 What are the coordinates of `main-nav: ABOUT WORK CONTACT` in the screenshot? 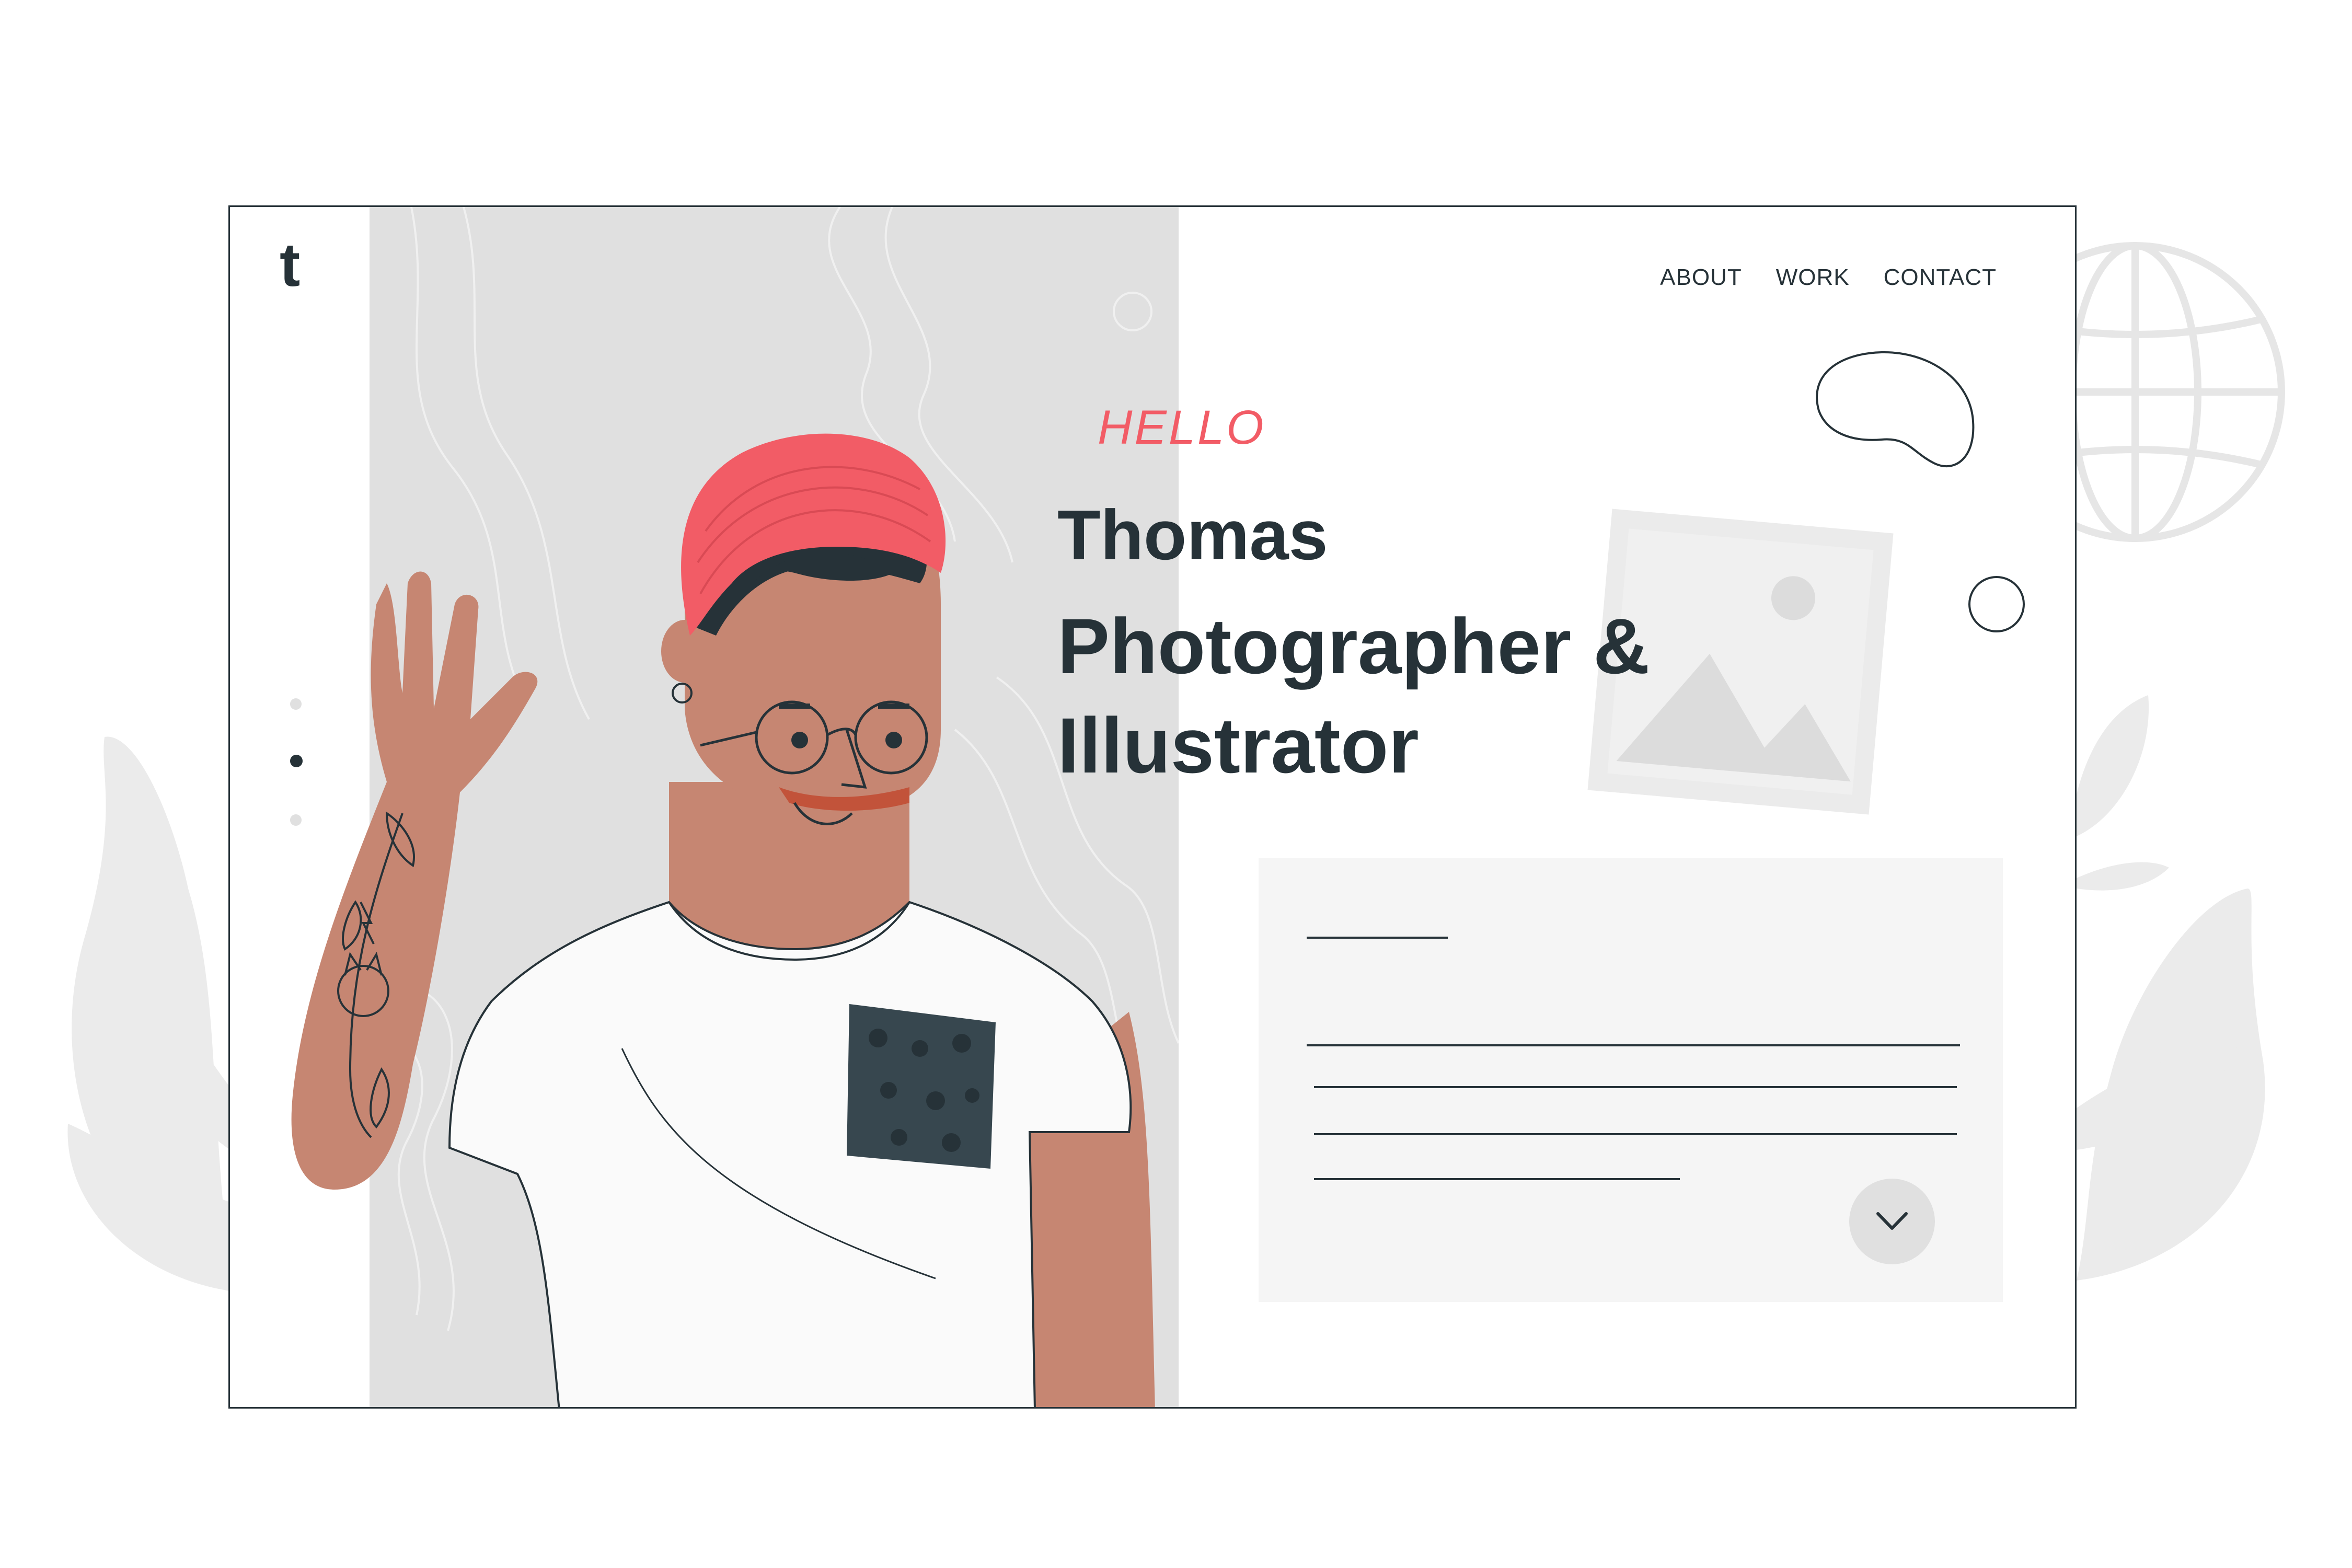 It's located at (1828, 277).